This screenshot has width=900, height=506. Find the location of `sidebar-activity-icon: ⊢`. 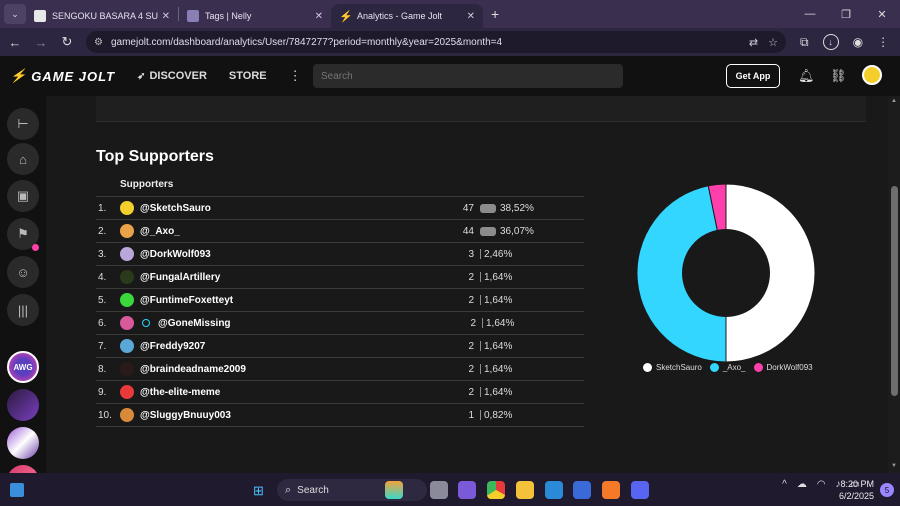

sidebar-activity-icon: ⊢ is located at coordinates (23, 124).